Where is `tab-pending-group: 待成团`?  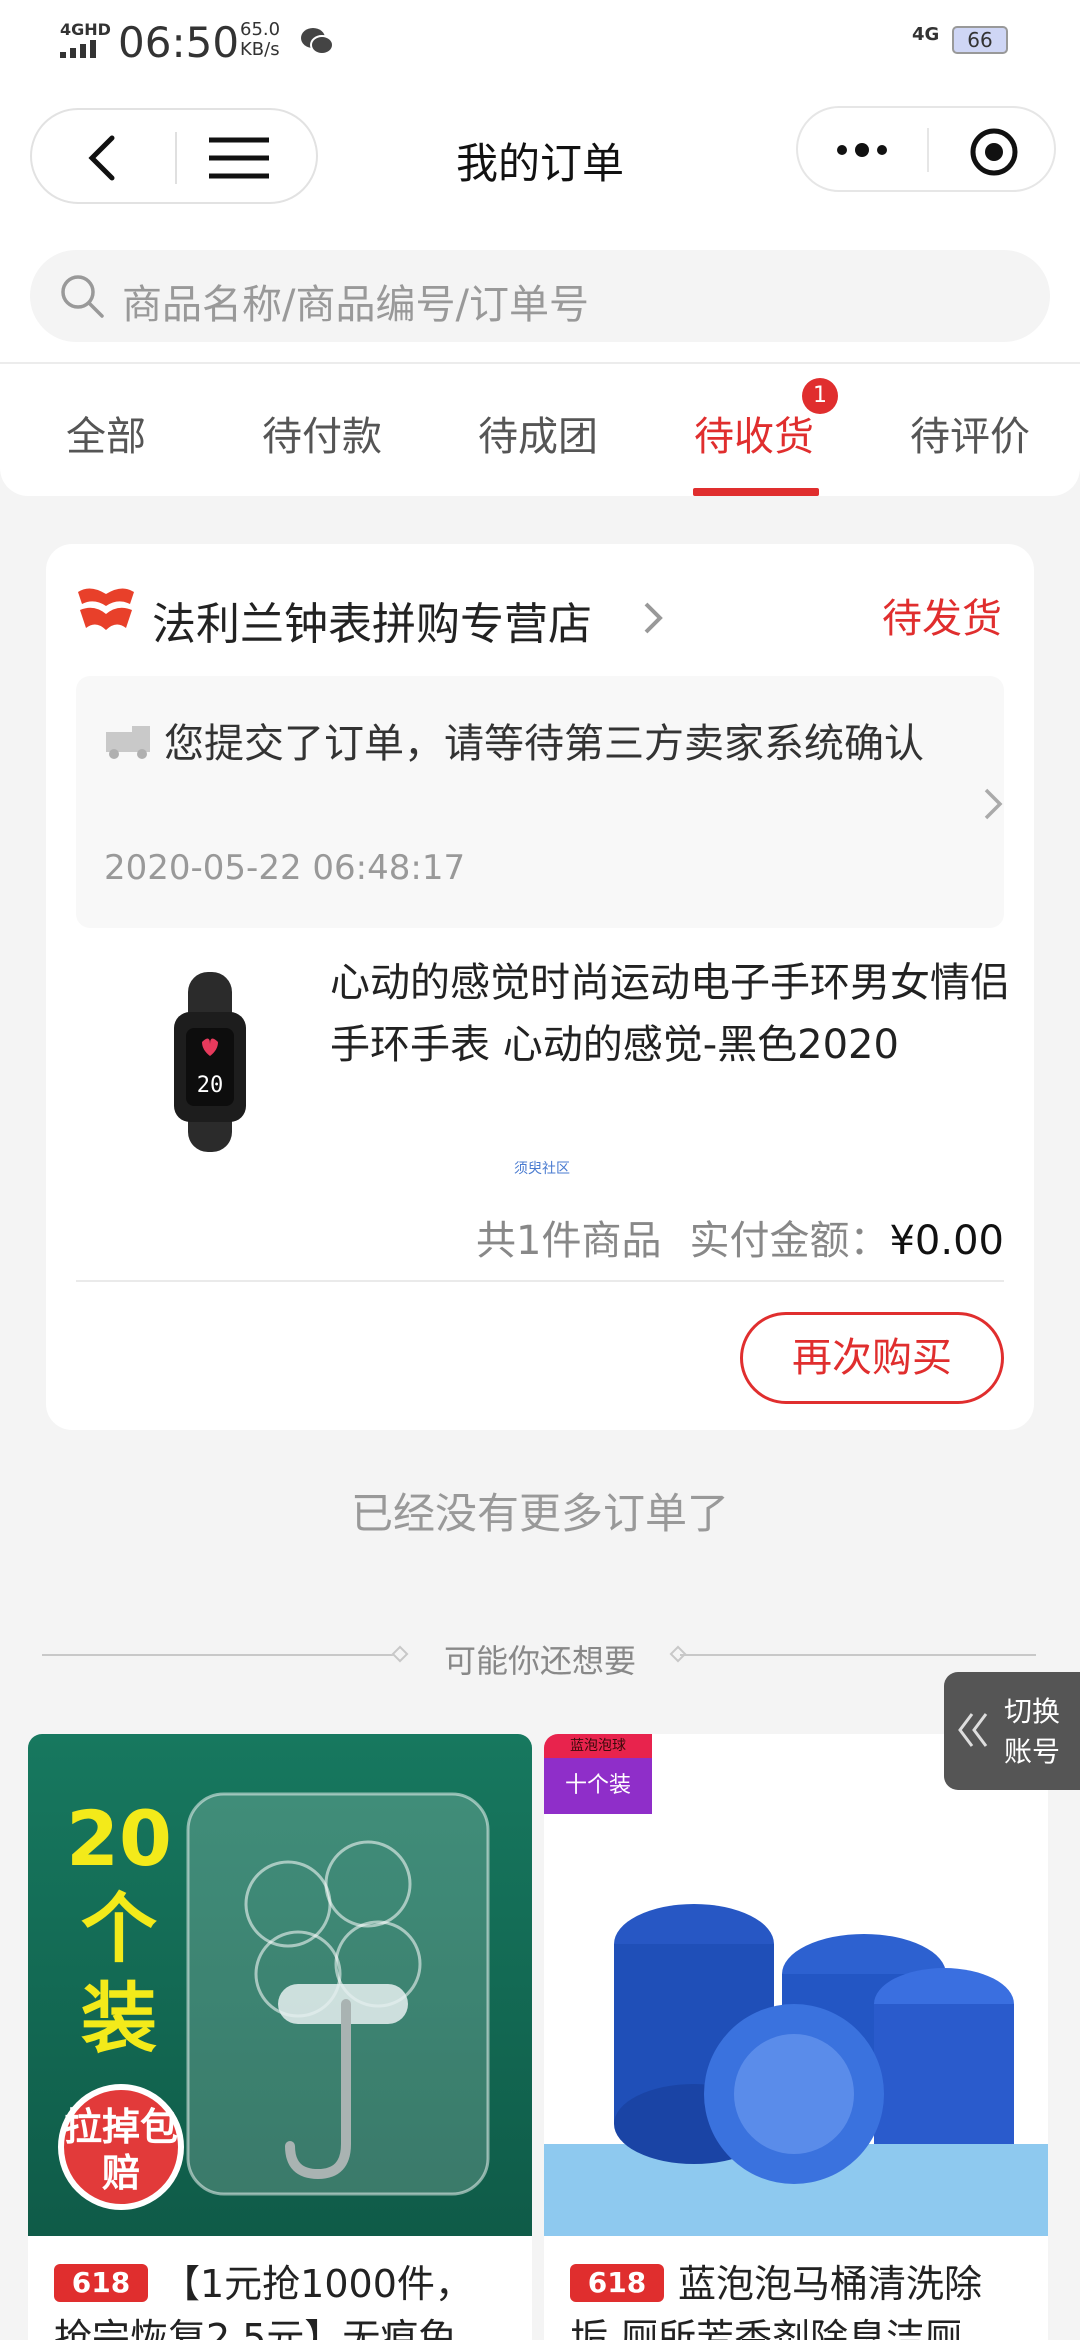
tab-pending-group: 待成团 is located at coordinates (538, 433).